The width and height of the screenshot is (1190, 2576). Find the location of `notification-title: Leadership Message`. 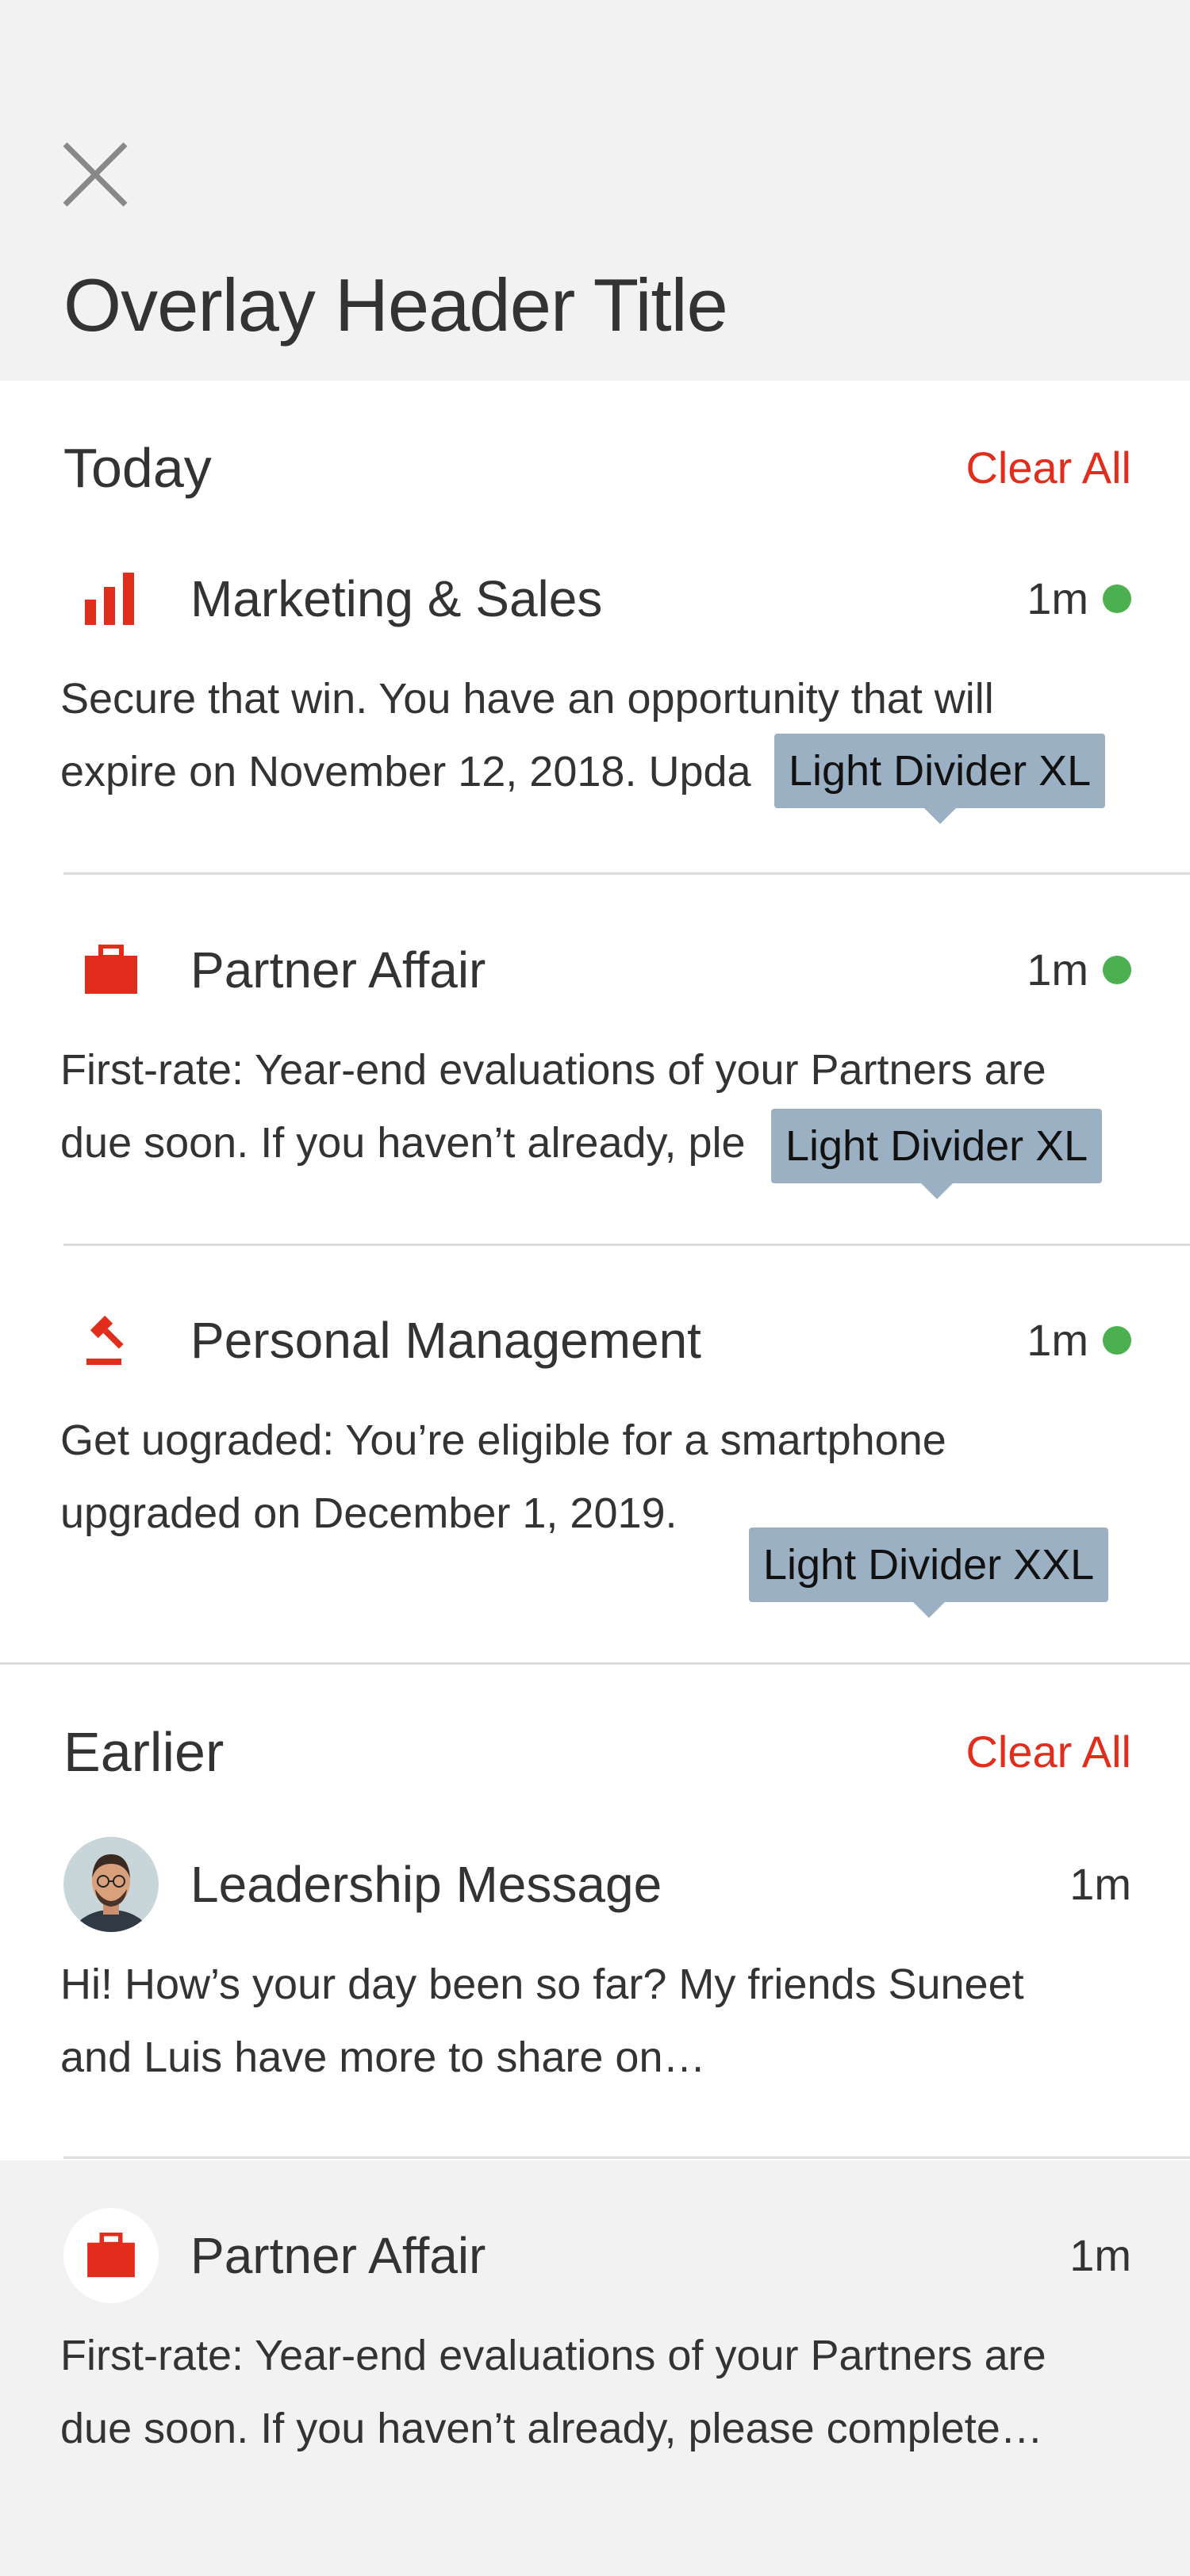

notification-title: Leadership Message is located at coordinates (426, 1885).